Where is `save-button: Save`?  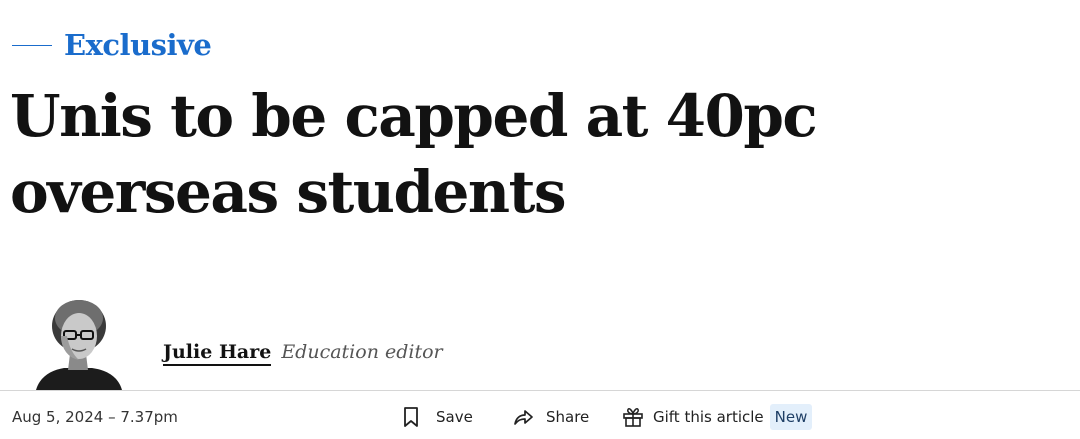 save-button: Save is located at coordinates (437, 417).